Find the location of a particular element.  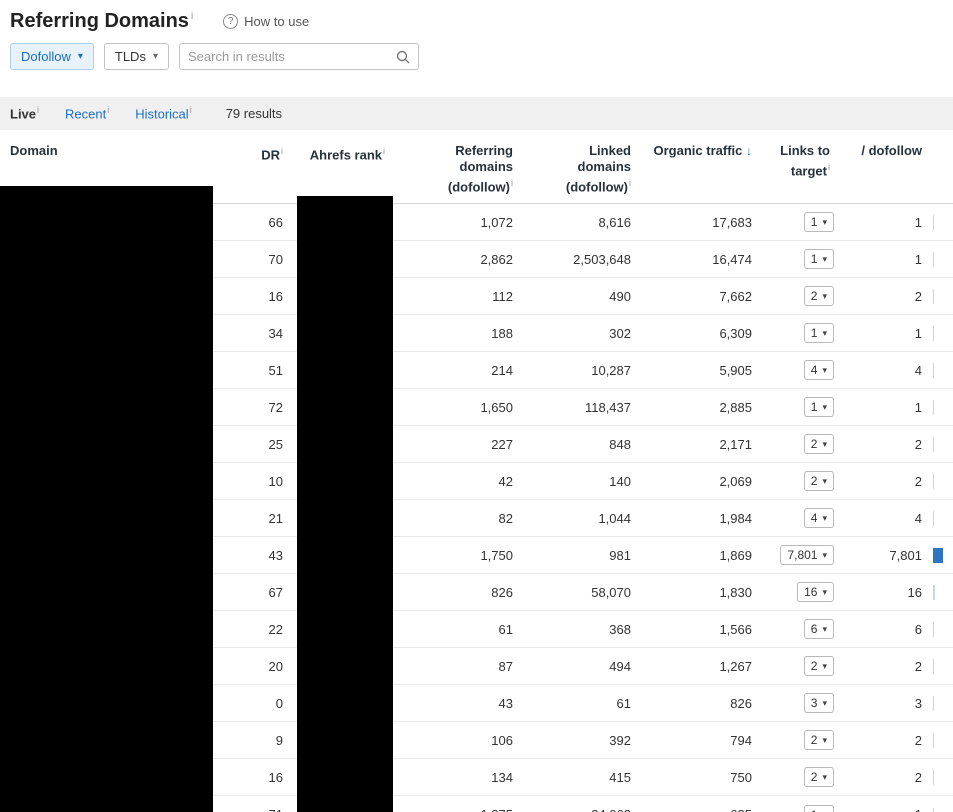

links-to-target-value: 2 is located at coordinates (814, 666).